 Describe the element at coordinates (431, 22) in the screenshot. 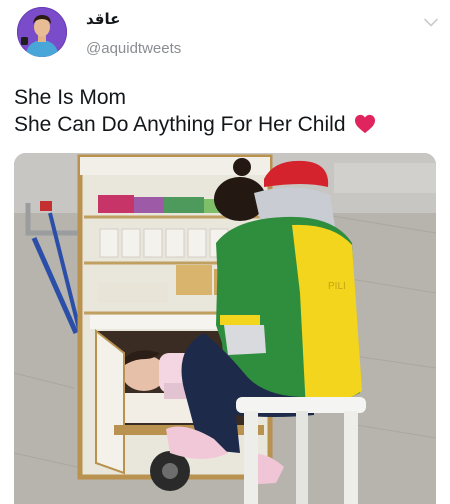

I see `chevron-down-icon` at that location.